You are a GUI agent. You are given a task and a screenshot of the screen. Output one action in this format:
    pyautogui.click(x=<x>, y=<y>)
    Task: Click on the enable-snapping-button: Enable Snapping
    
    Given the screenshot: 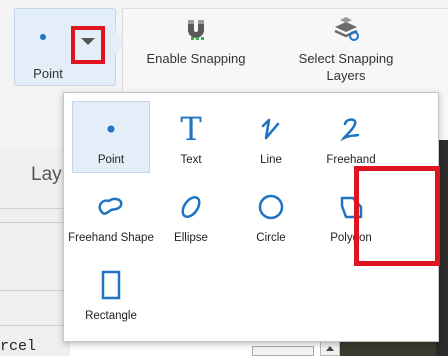 What is the action you would take?
    pyautogui.click(x=196, y=40)
    